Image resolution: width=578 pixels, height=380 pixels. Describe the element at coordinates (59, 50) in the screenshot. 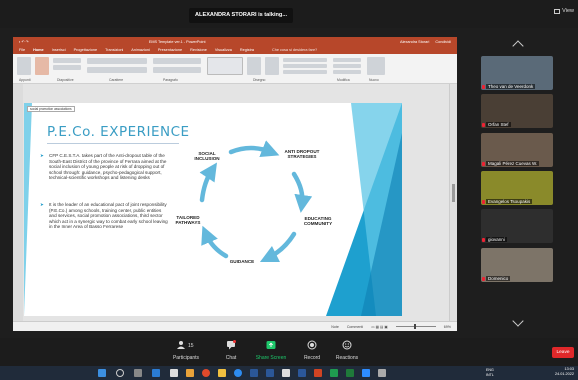

I see `ribbon-tab: Inserisci` at that location.